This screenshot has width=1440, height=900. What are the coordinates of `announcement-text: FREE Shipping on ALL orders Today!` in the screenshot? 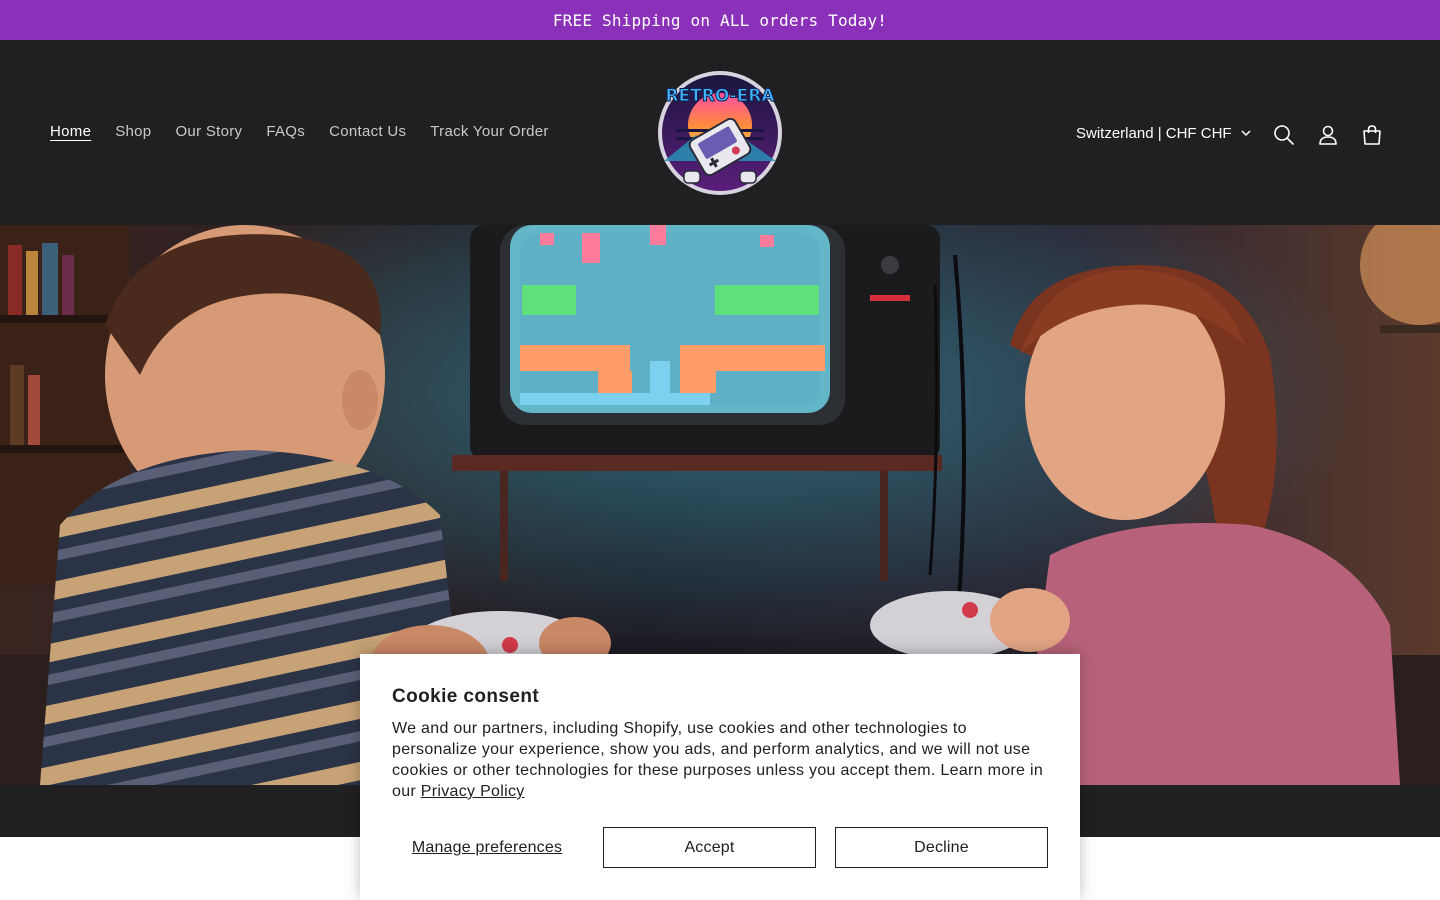 It's located at (720, 20).